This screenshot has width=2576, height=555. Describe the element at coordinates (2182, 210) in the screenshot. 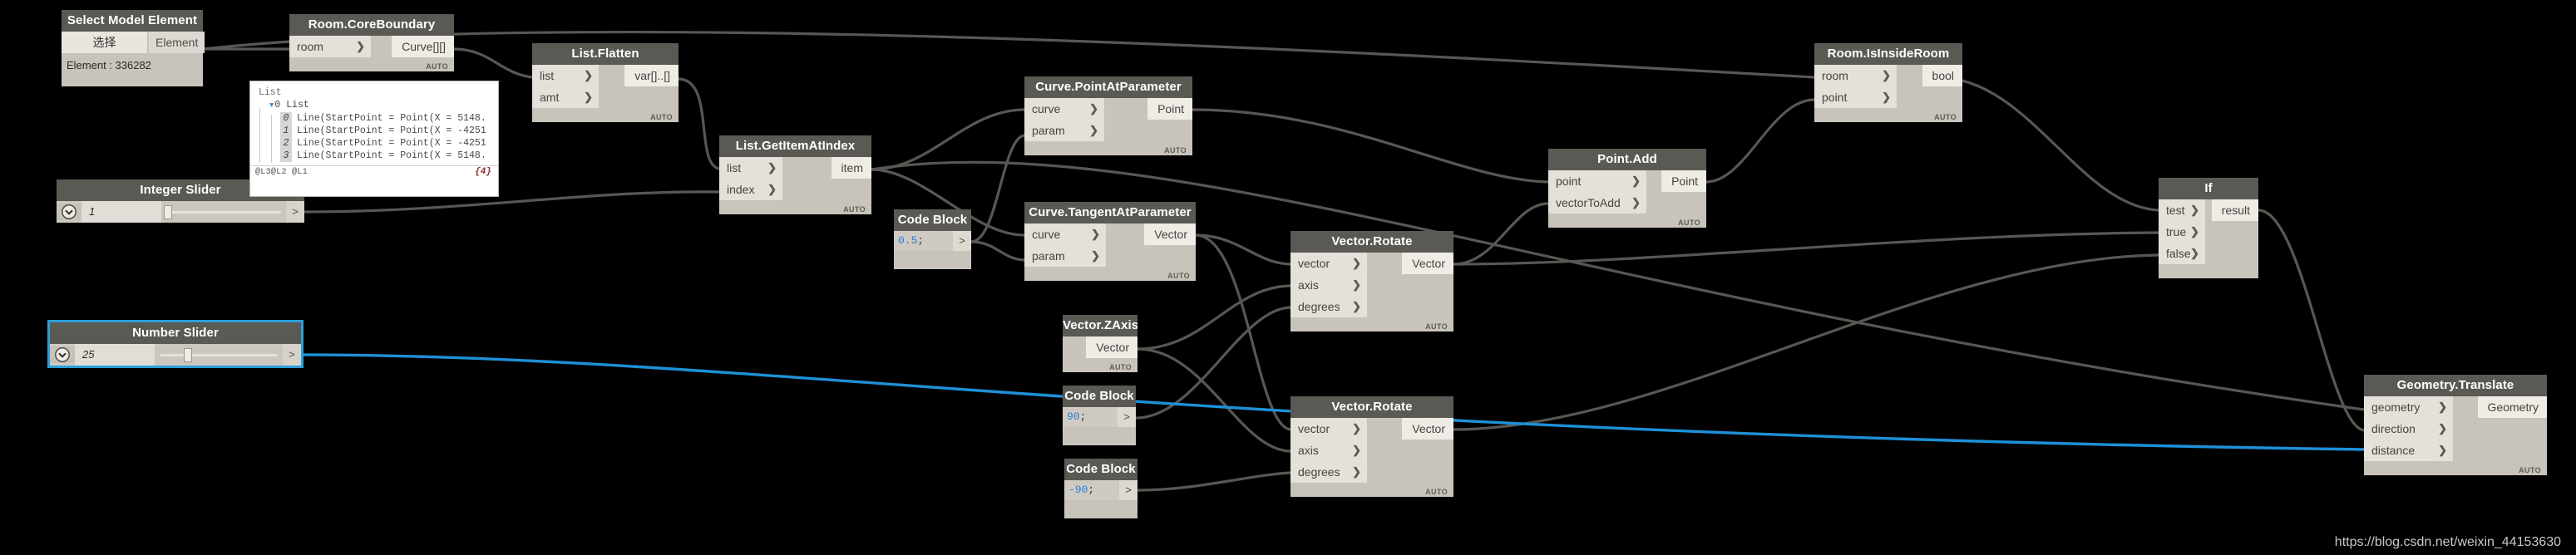

I see `input-port-test: test` at that location.